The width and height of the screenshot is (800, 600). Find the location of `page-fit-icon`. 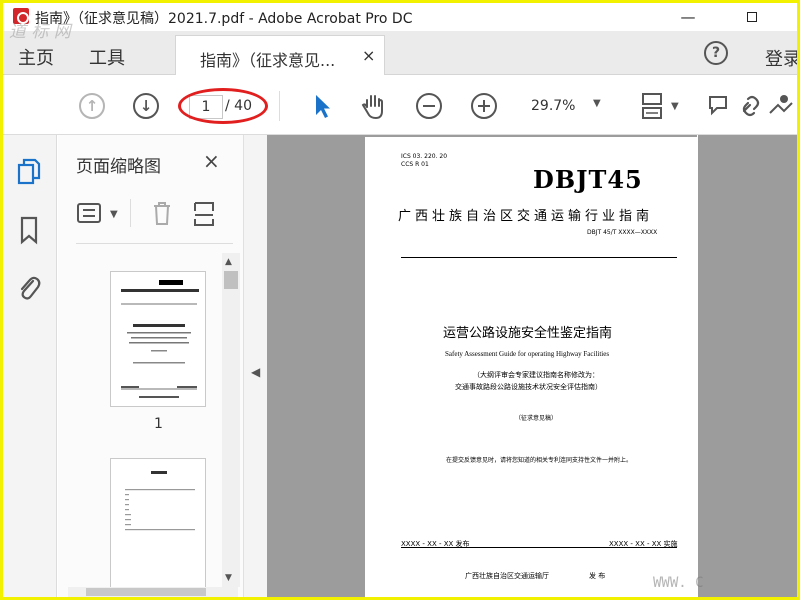

page-fit-icon is located at coordinates (652, 106).